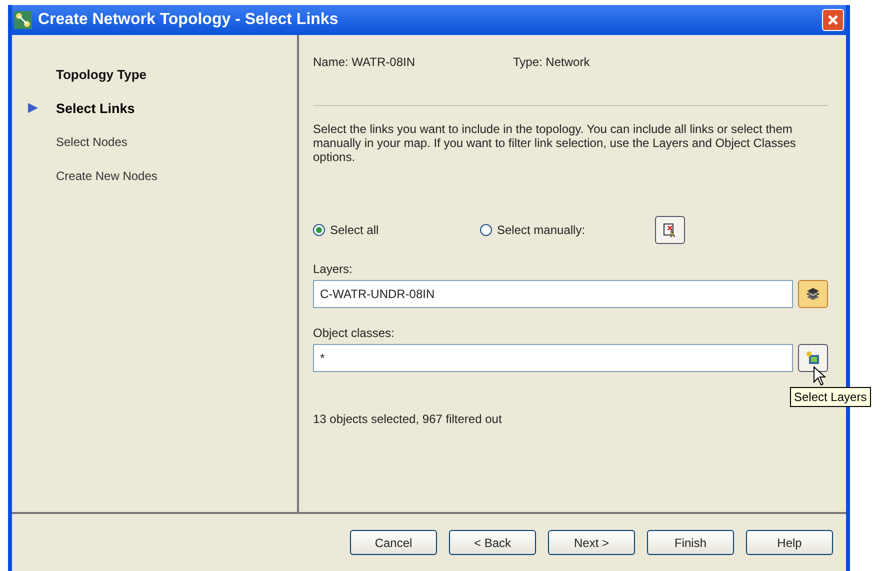 The height and width of the screenshot is (571, 887). Describe the element at coordinates (23, 20) in the screenshot. I see `network-icon` at that location.